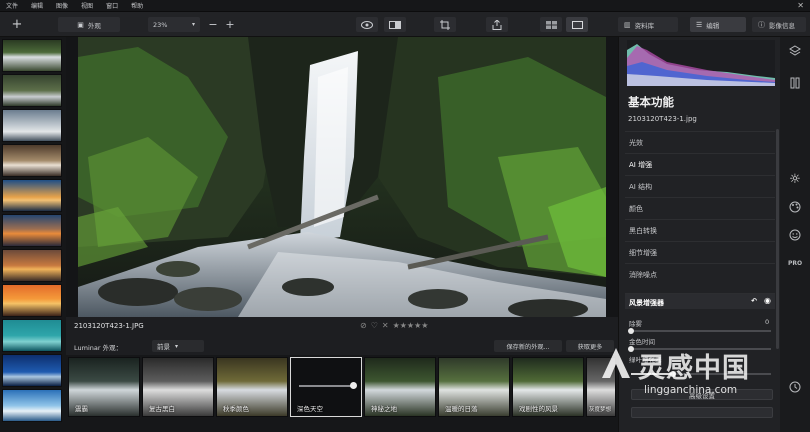 The height and width of the screenshot is (432, 810). What do you see at coordinates (673, 374) in the screenshot?
I see `slider-foliage-knob` at bounding box center [673, 374].